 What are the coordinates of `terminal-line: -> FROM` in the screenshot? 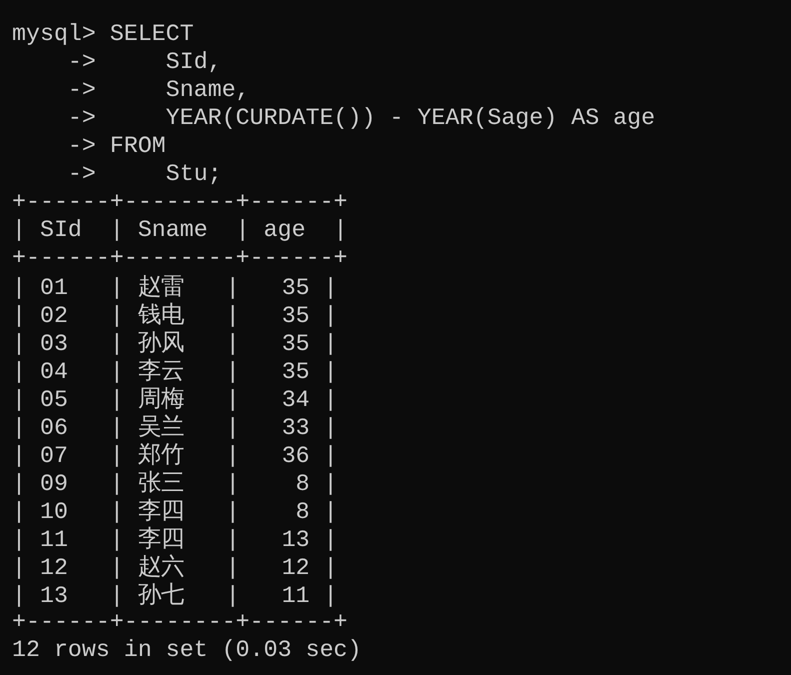 It's located at (116, 146).